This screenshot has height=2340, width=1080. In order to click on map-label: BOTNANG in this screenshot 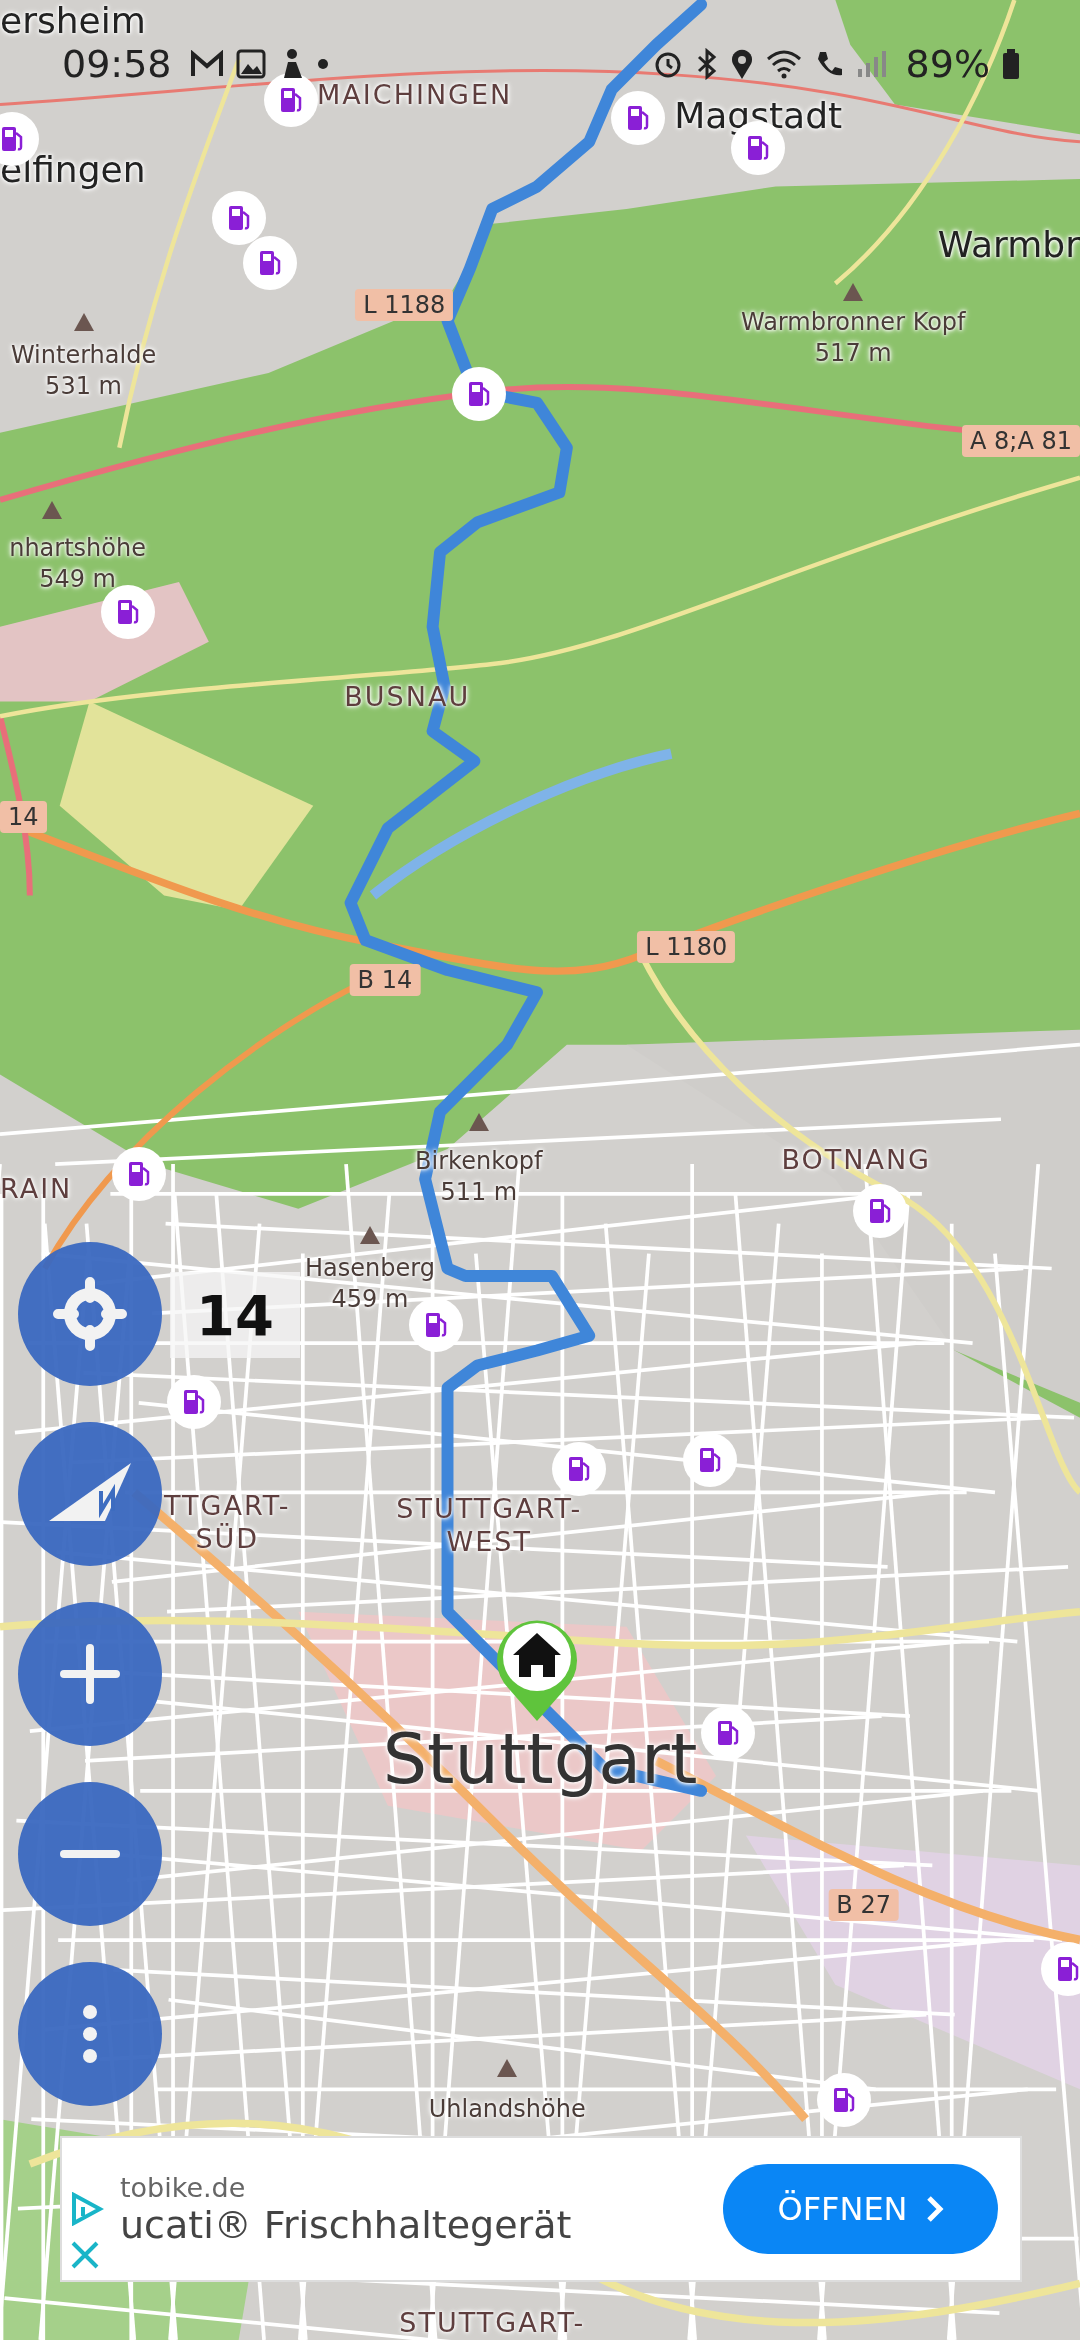, I will do `click(856, 1159)`.